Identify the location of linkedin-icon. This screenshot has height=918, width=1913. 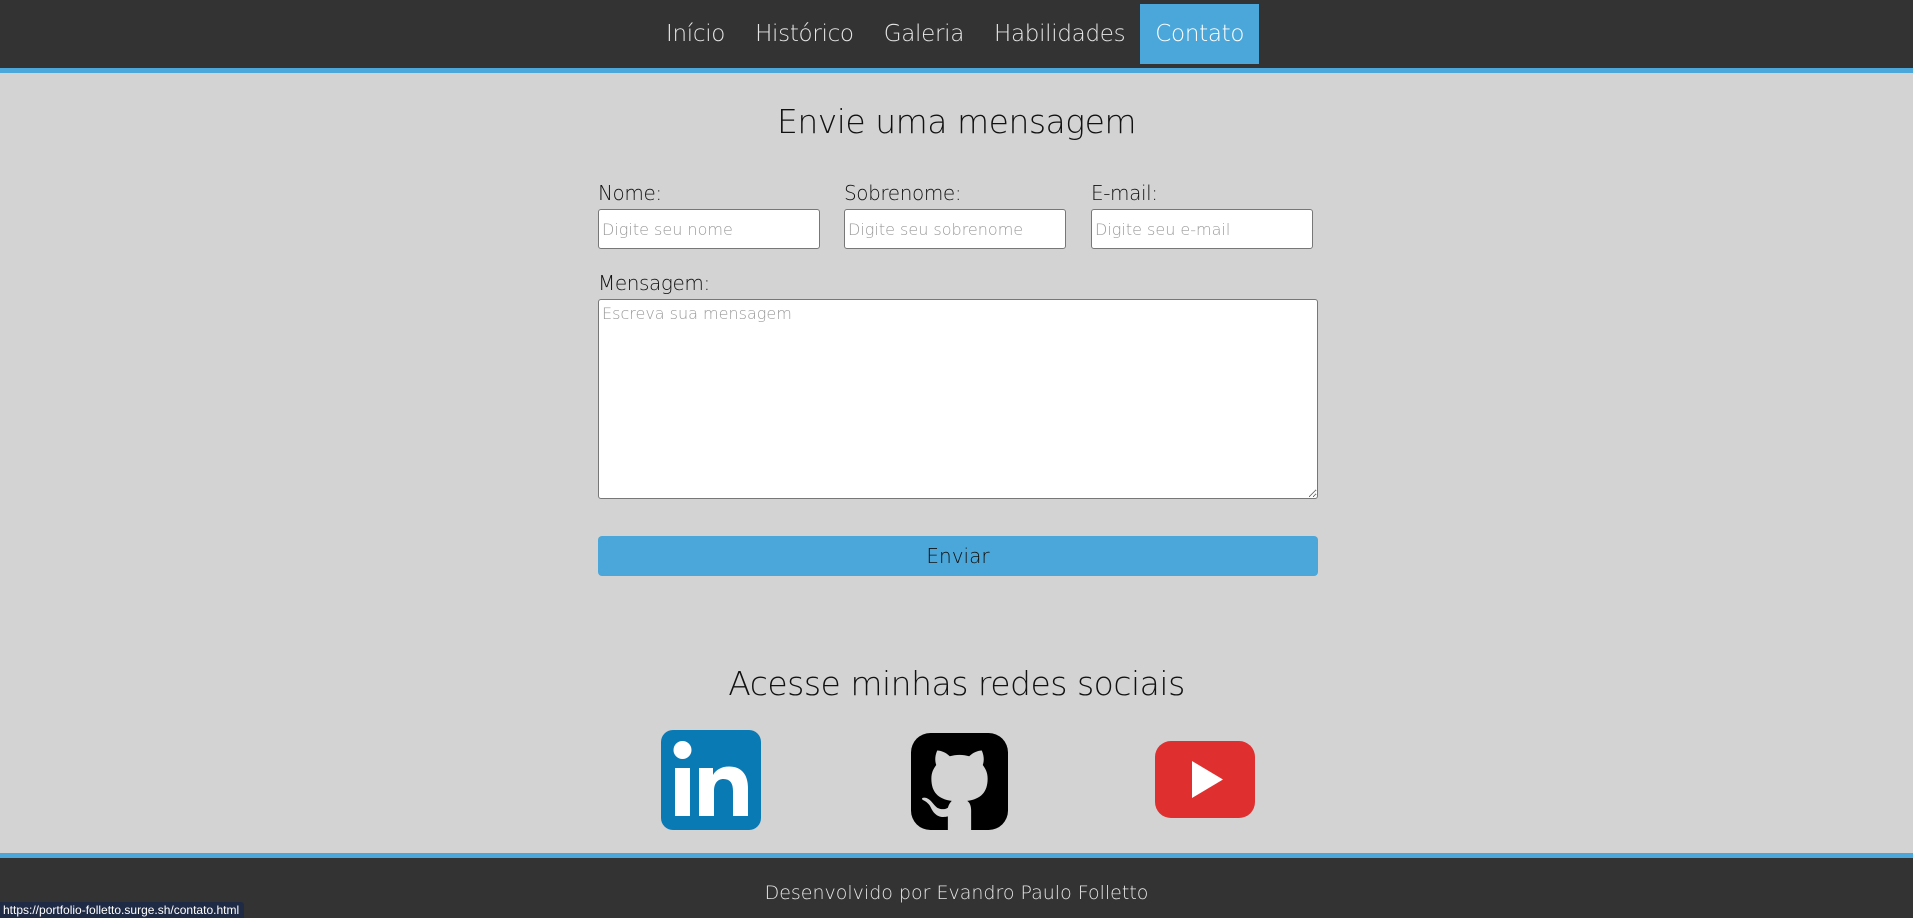
(711, 780).